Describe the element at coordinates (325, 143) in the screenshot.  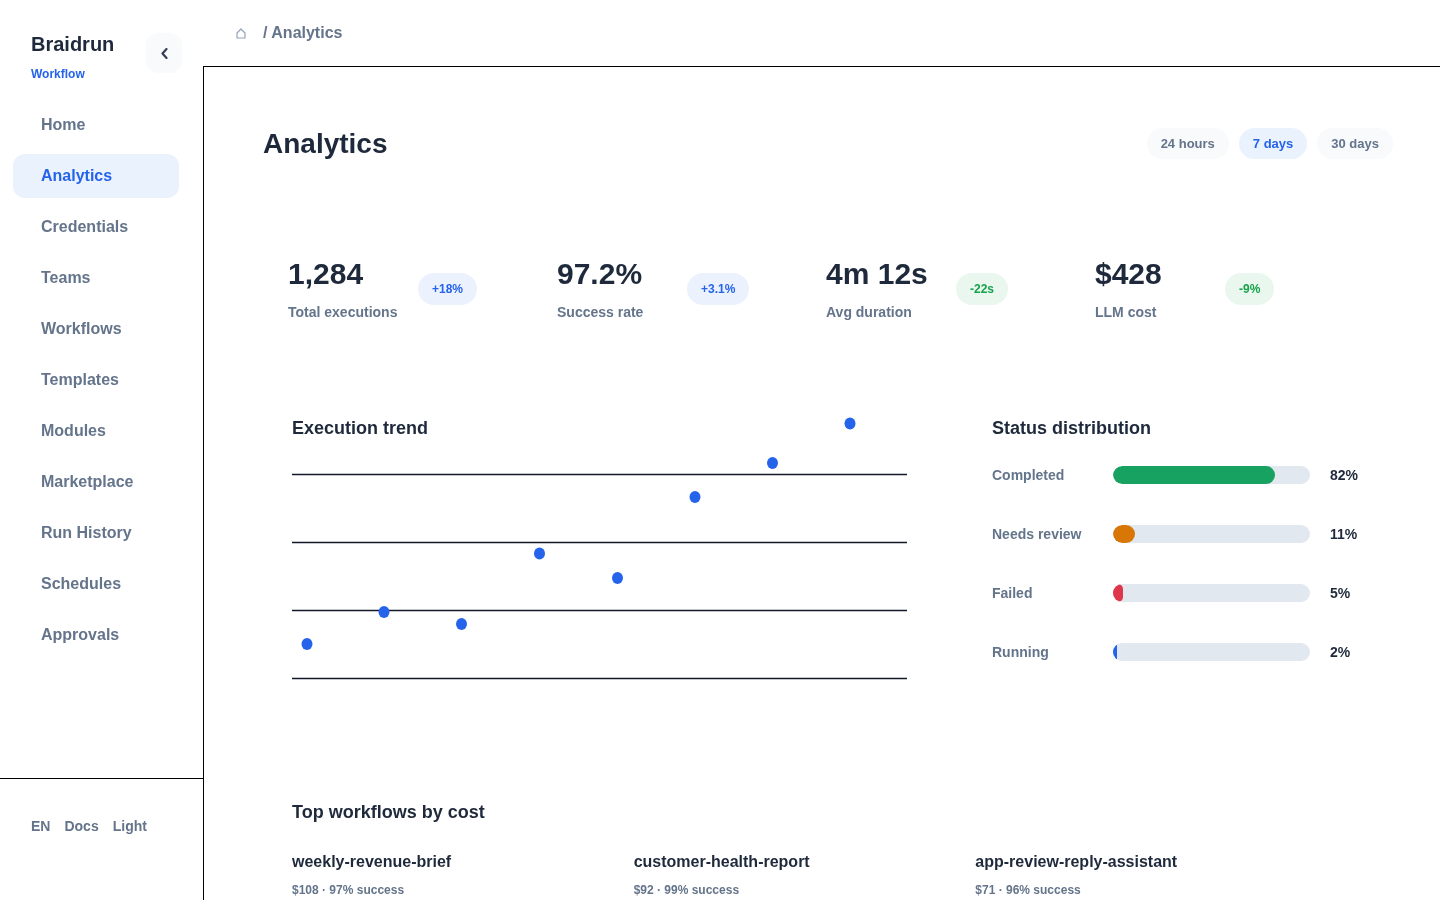
I see `page-title: Analytics` at that location.